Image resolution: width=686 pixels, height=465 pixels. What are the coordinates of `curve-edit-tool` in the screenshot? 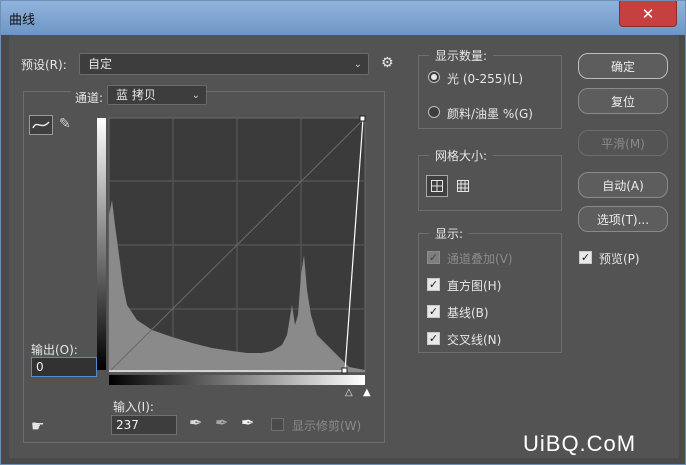 It's located at (41, 125).